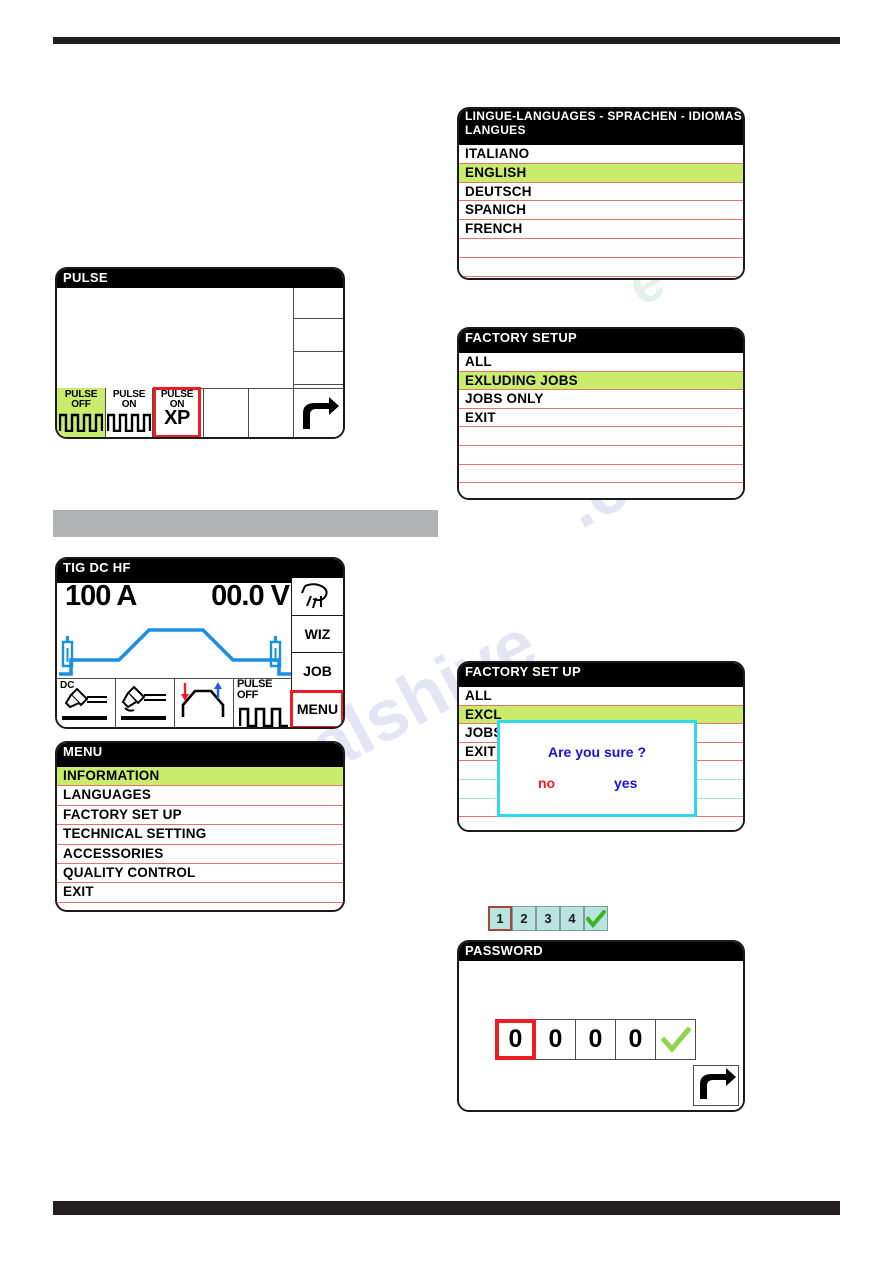  What do you see at coordinates (245, 523) in the screenshot?
I see `section-gray-band` at bounding box center [245, 523].